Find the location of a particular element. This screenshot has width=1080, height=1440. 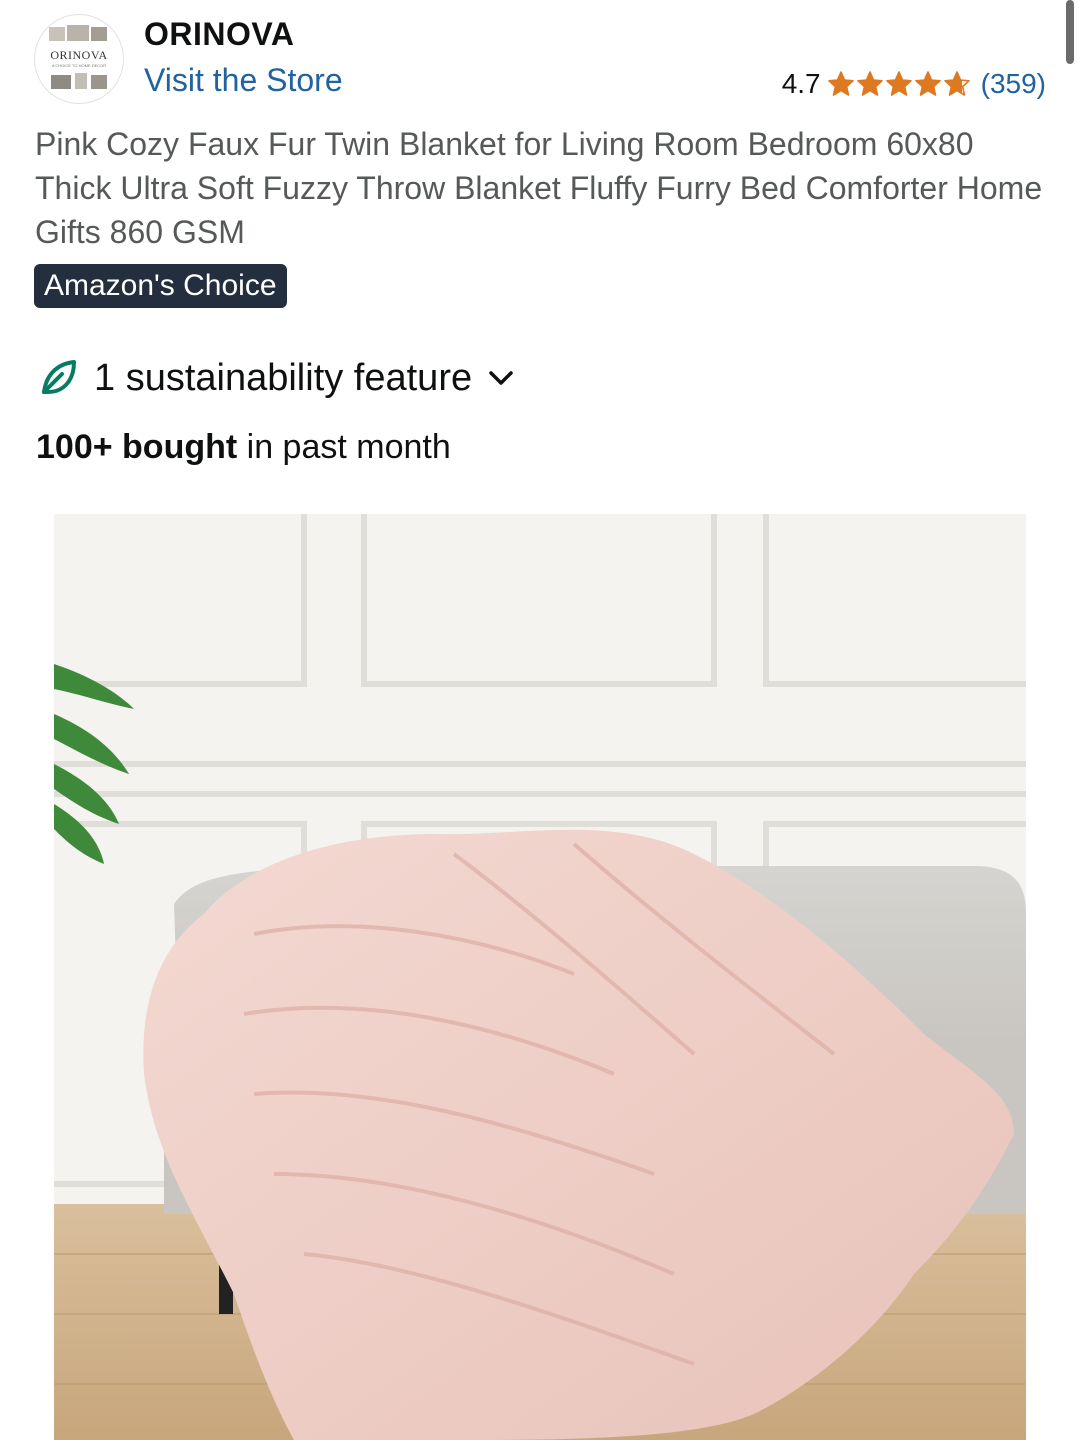

rating-summary: 4.7 (359) is located at coordinates (914, 84).